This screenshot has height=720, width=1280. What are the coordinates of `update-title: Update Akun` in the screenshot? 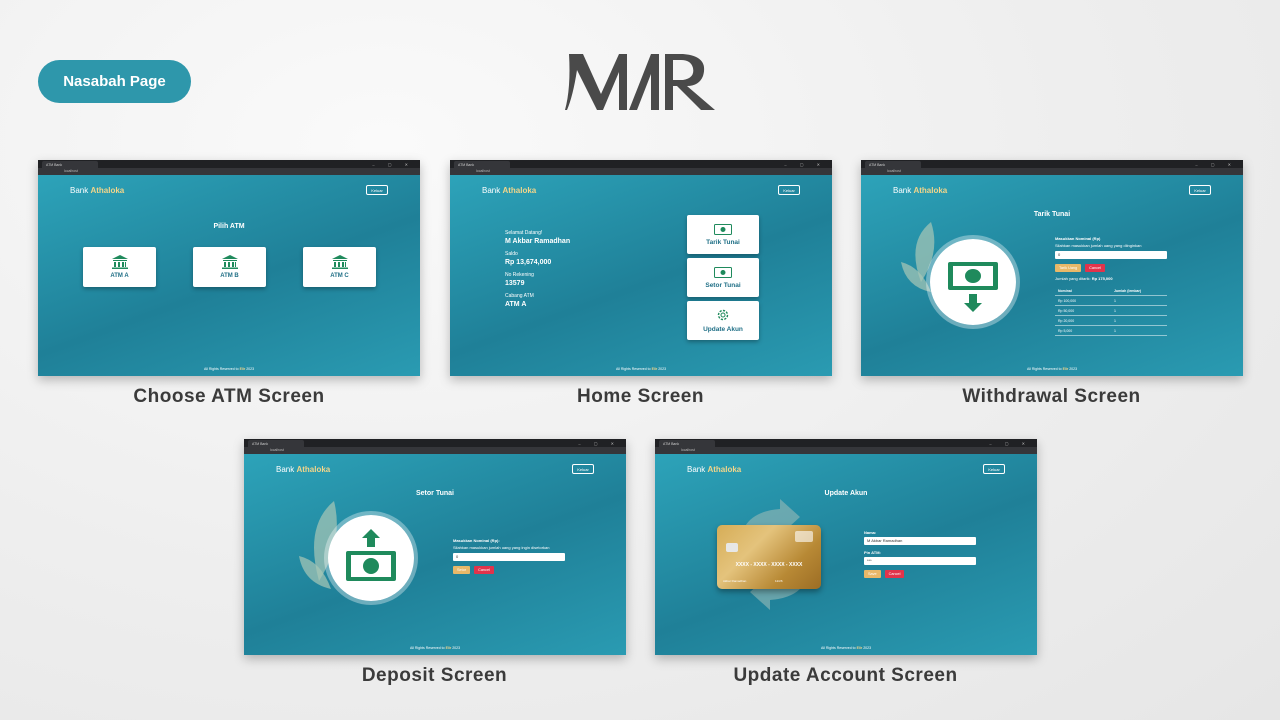 It's located at (846, 493).